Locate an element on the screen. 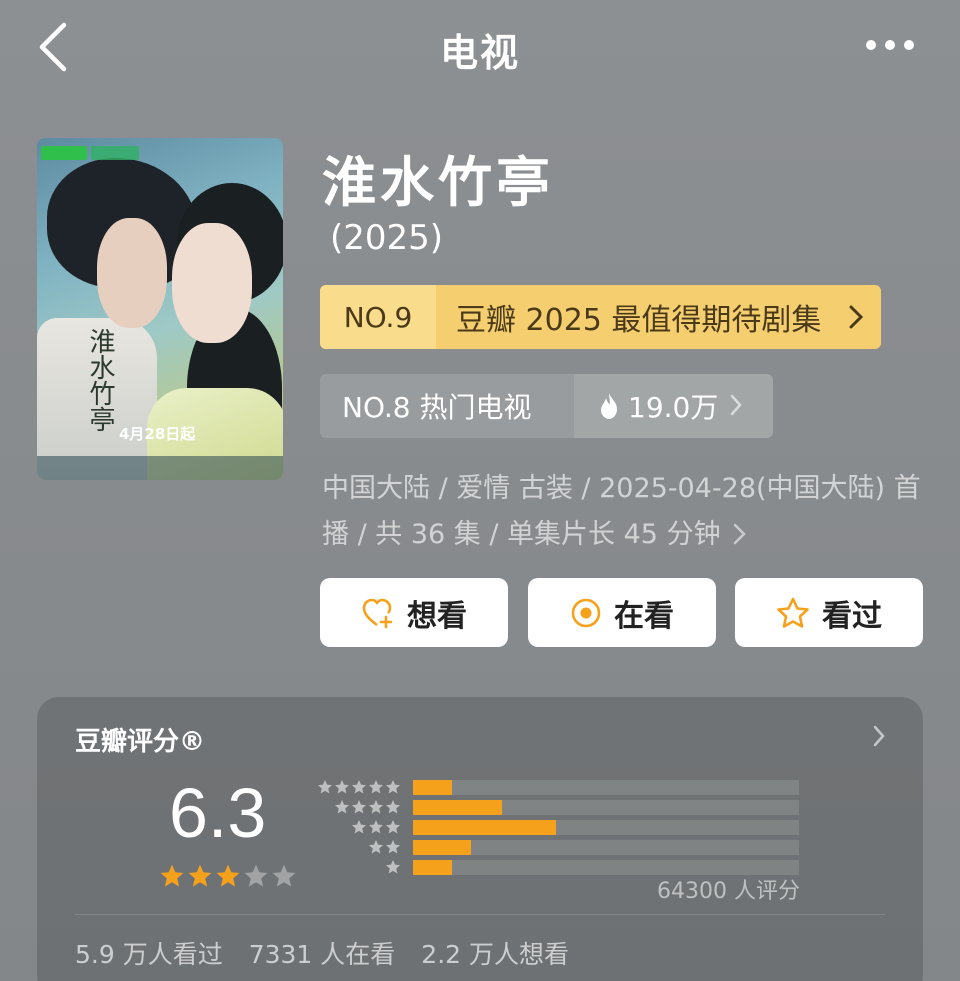 The width and height of the screenshot is (960, 981). want-to-watch-button: 想看 is located at coordinates (414, 612).